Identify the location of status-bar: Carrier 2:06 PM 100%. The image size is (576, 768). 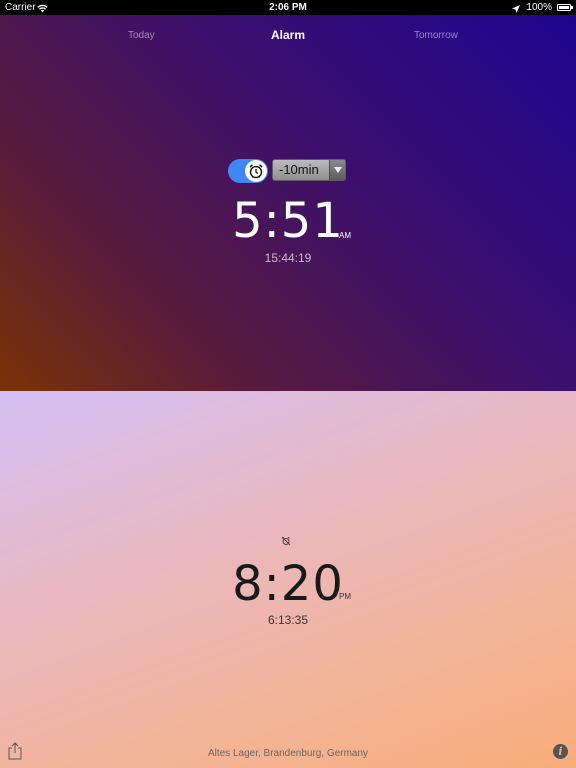
(288, 7).